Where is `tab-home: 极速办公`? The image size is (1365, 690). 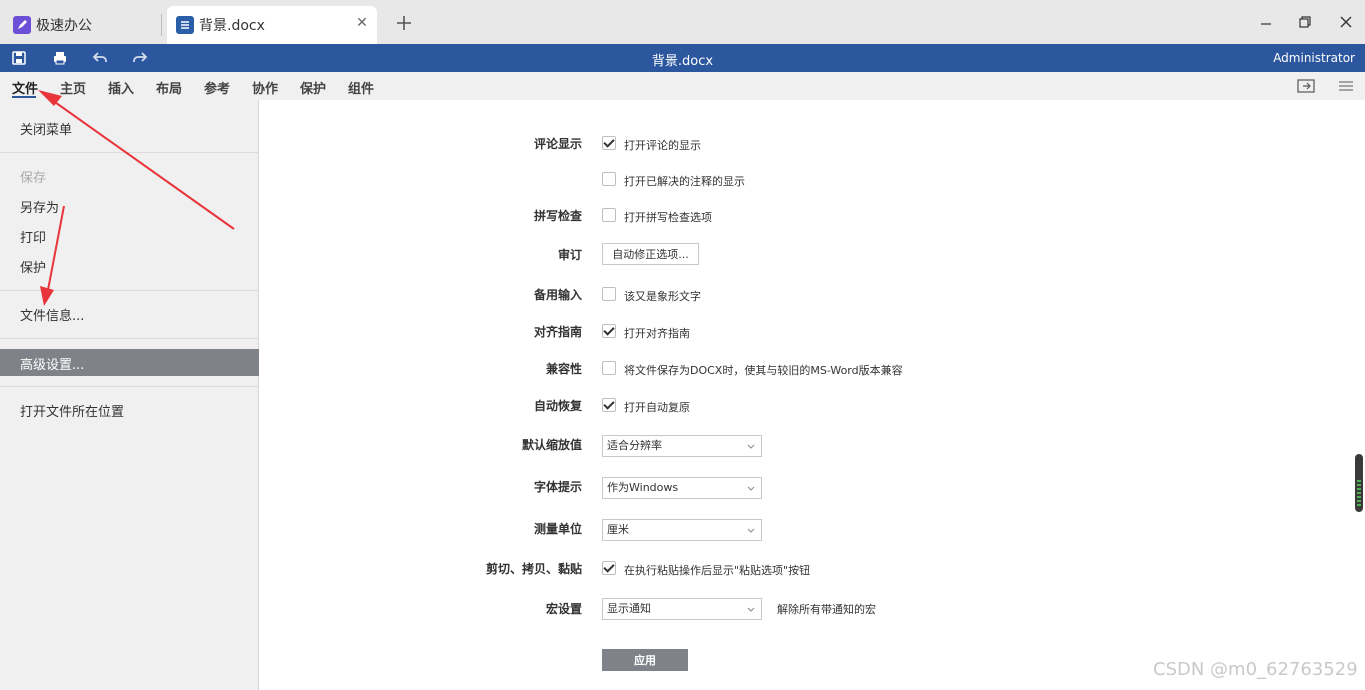 tab-home: 极速办公 is located at coordinates (83, 25).